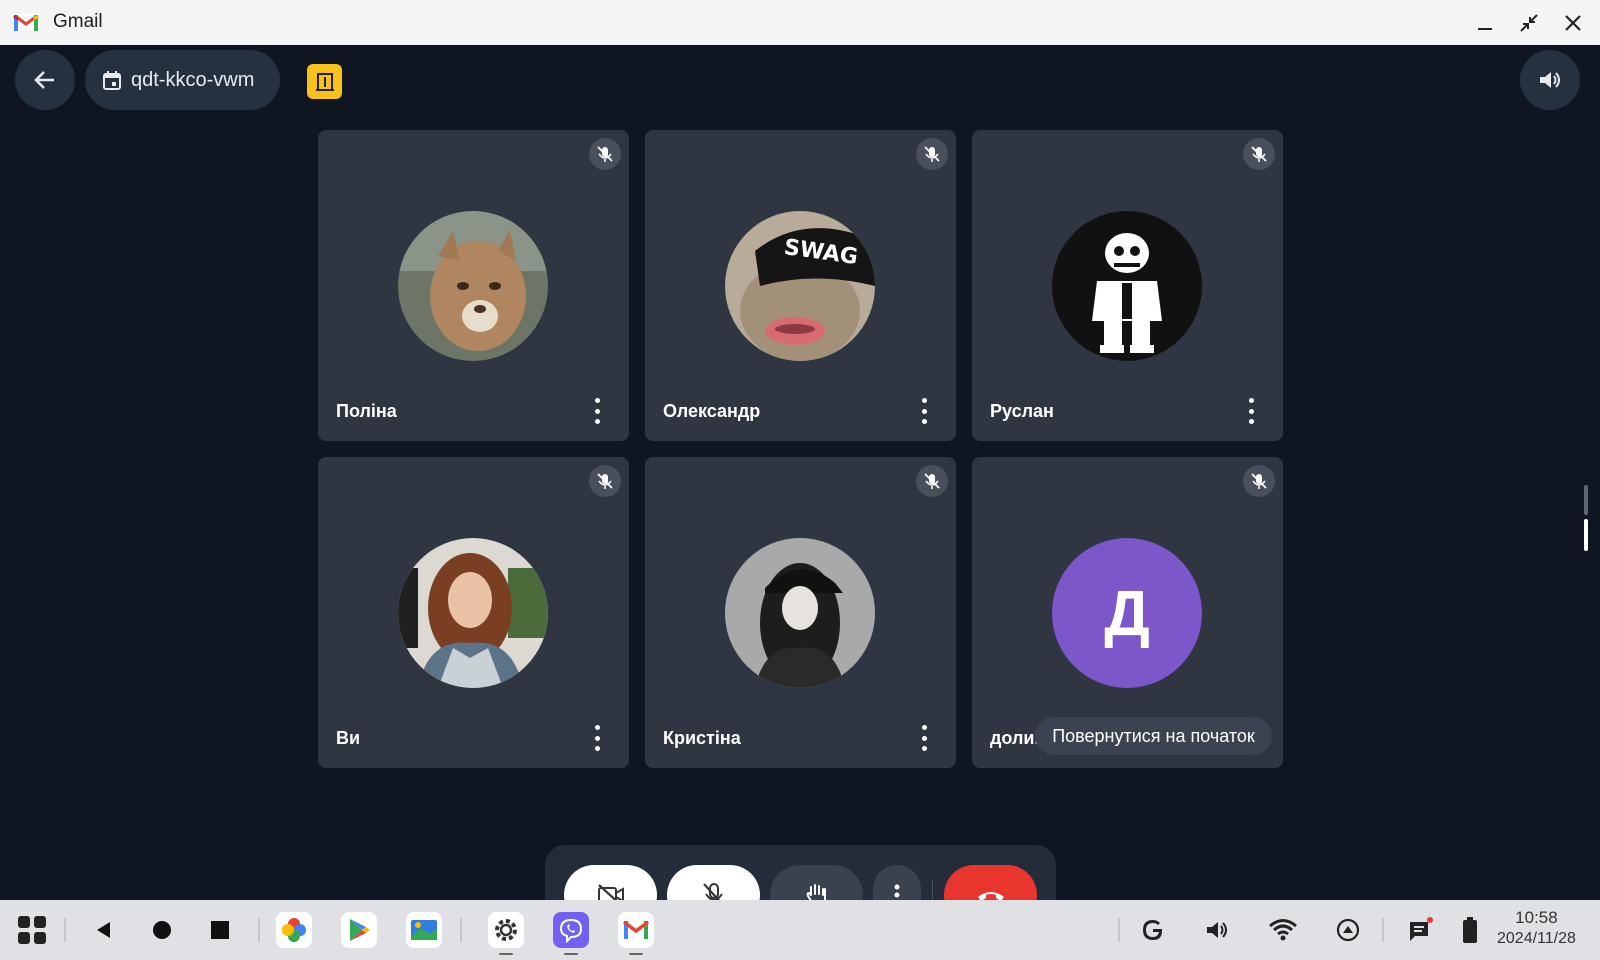 This screenshot has width=1600, height=960. I want to click on participant-tile: Кристіна, so click(800, 612).